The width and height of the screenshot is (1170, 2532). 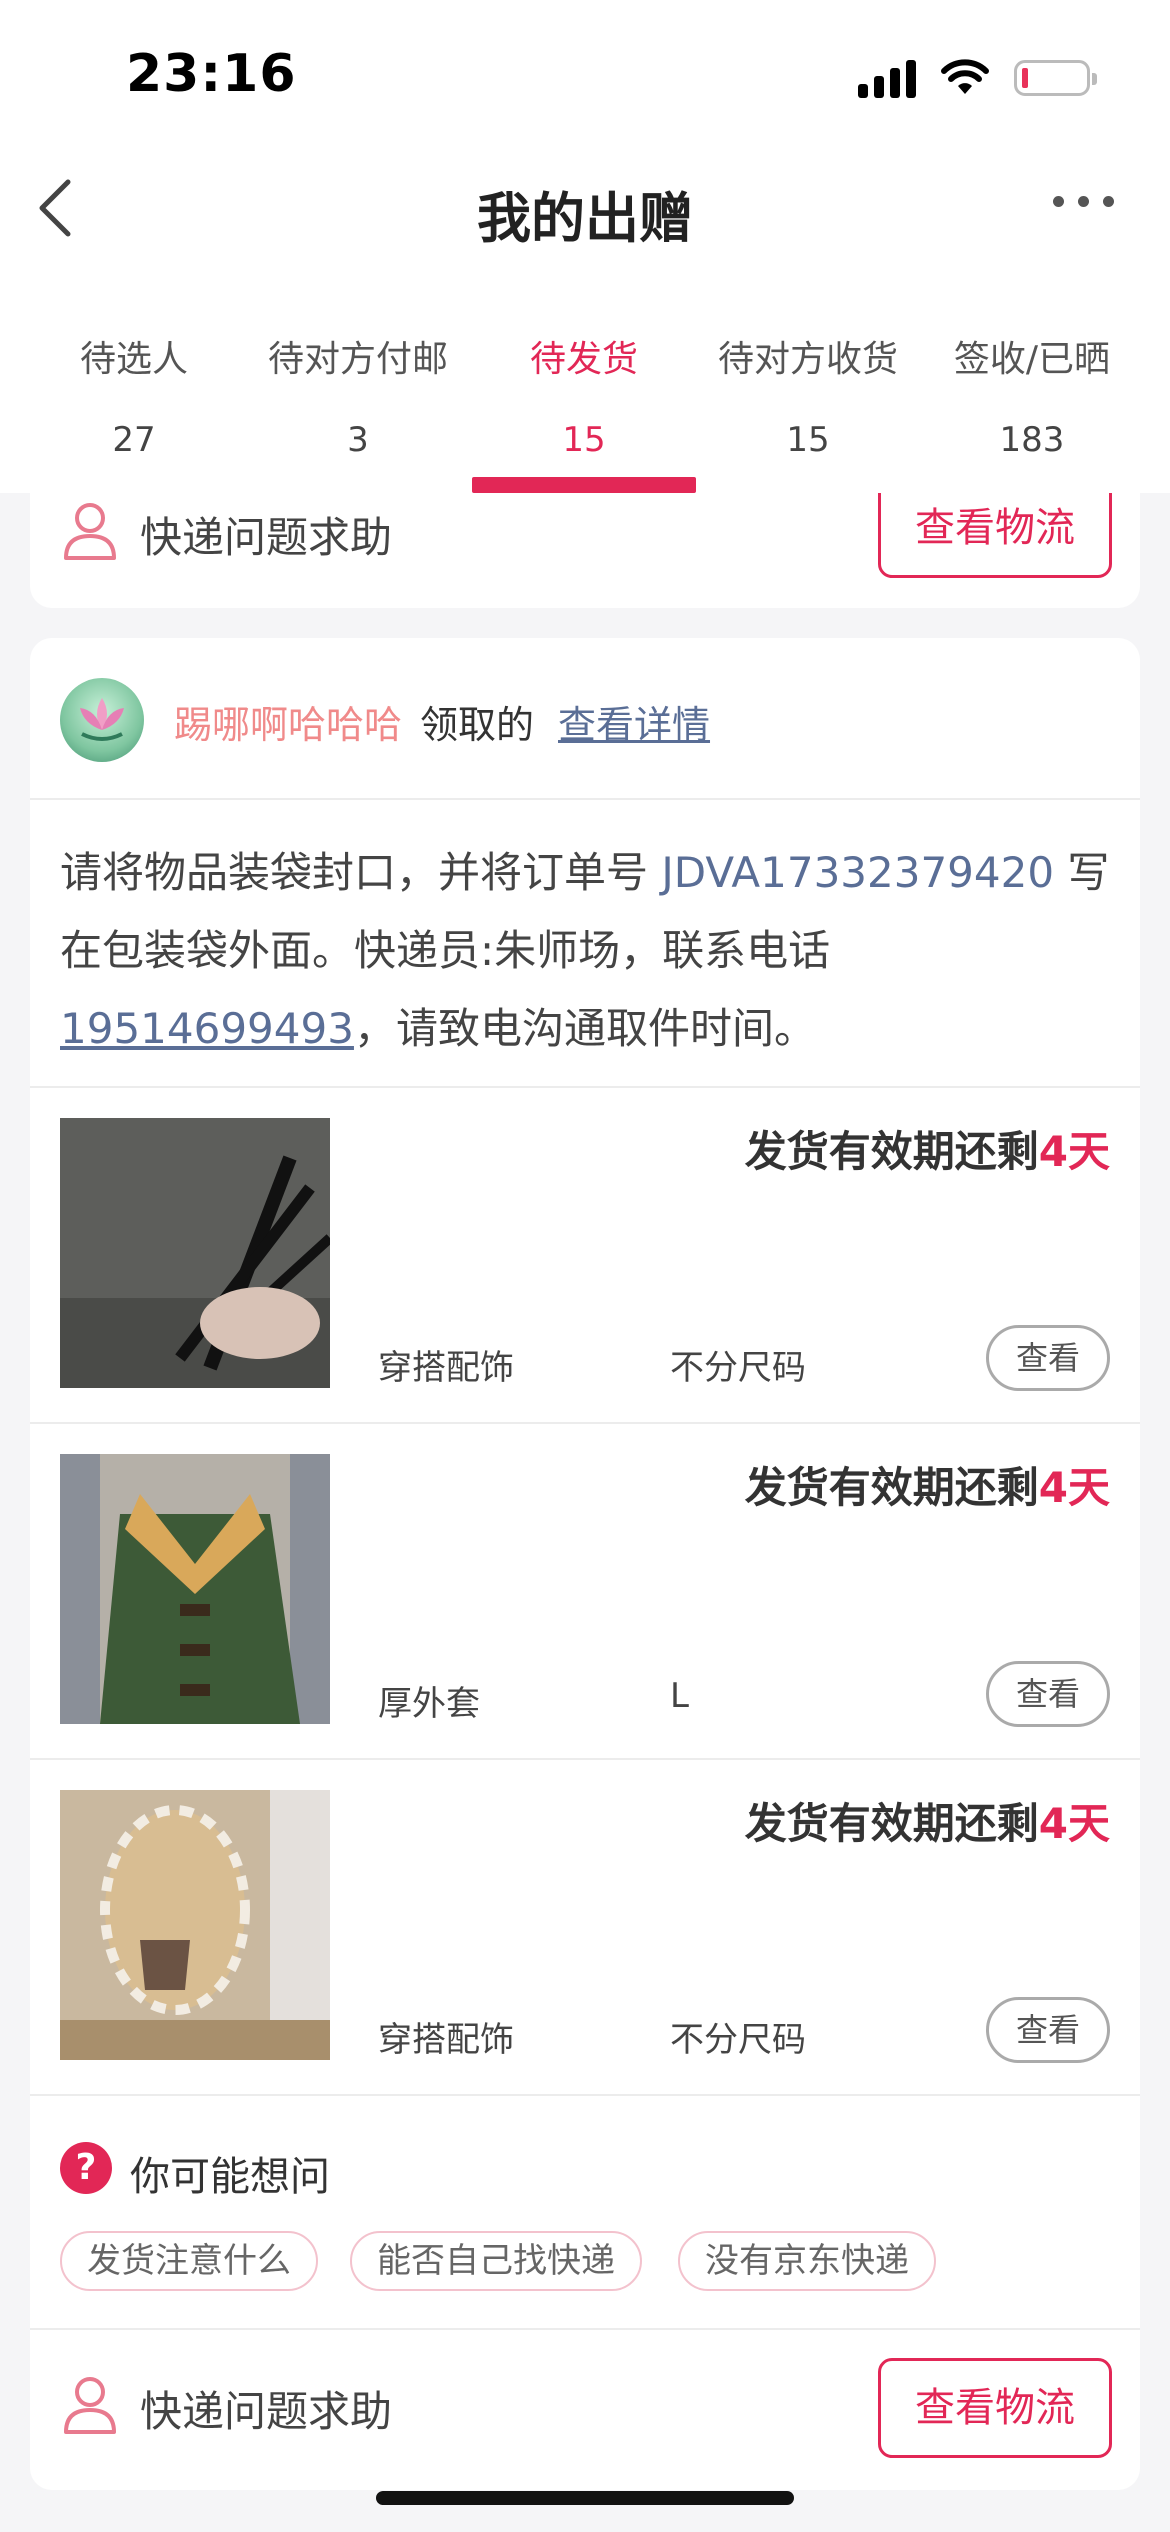 What do you see at coordinates (1032, 359) in the screenshot?
I see `tab-label: 签收/已晒` at bounding box center [1032, 359].